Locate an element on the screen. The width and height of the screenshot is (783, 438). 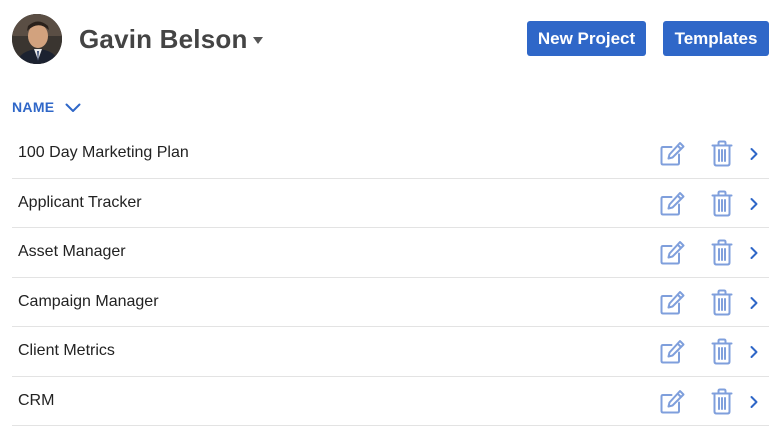
chevron-down-icon is located at coordinates (73, 107).